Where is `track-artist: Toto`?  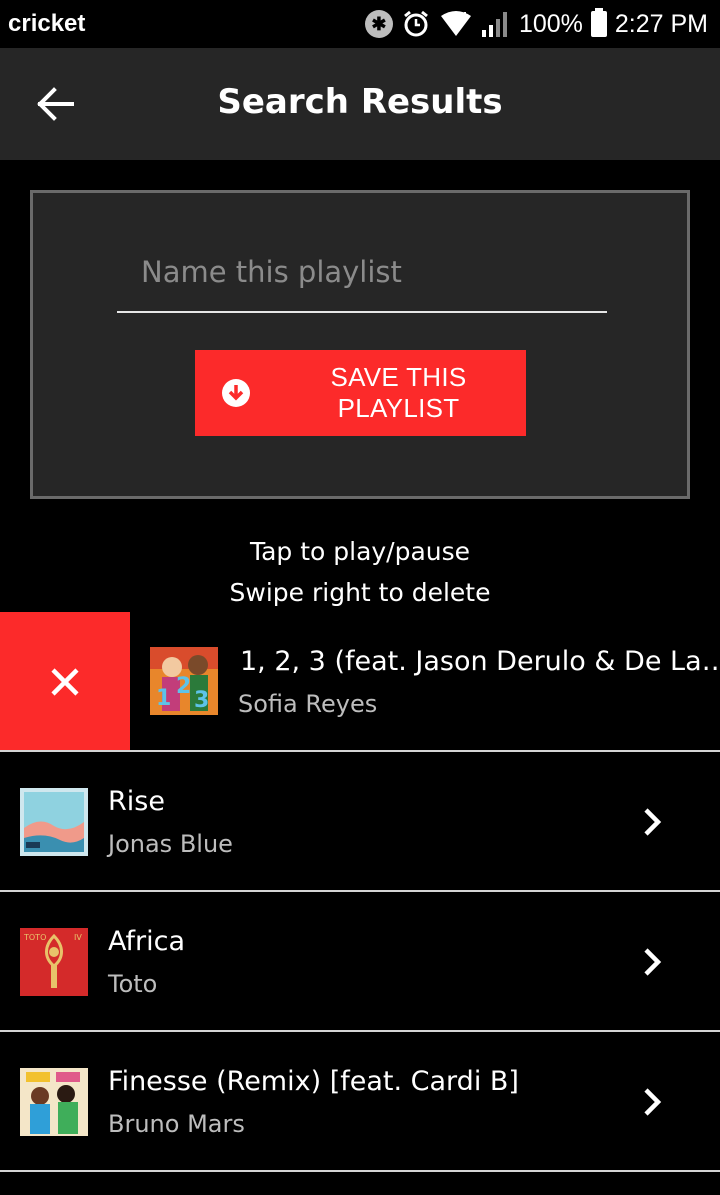
track-artist: Toto is located at coordinates (133, 984).